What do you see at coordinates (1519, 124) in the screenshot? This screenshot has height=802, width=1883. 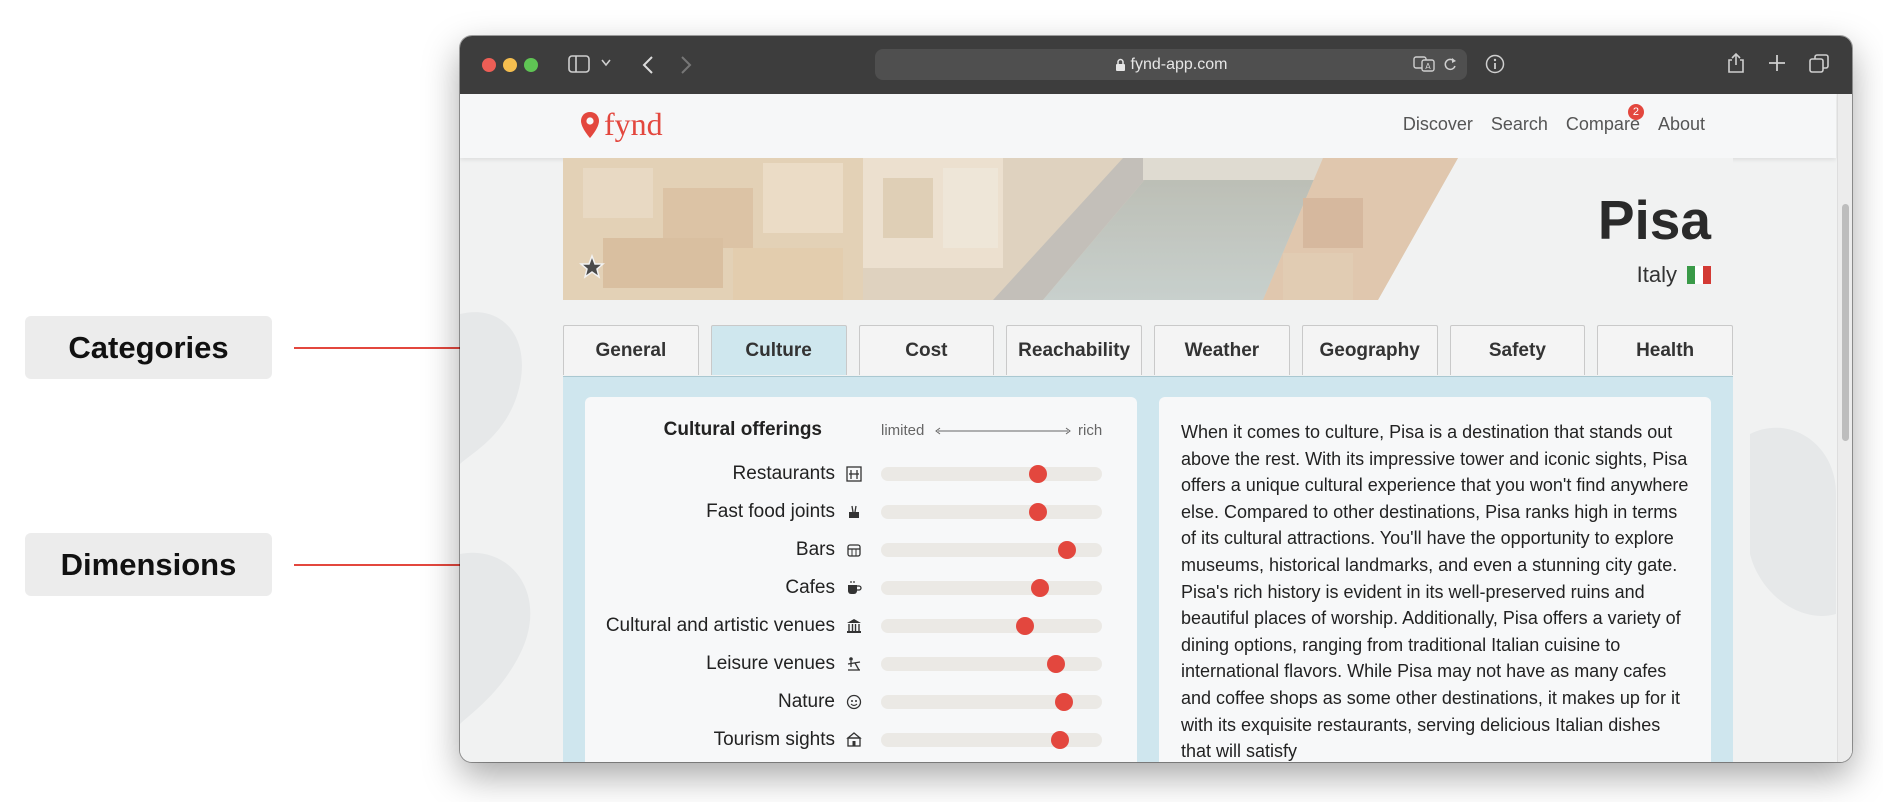 I see `nav-search: Search` at bounding box center [1519, 124].